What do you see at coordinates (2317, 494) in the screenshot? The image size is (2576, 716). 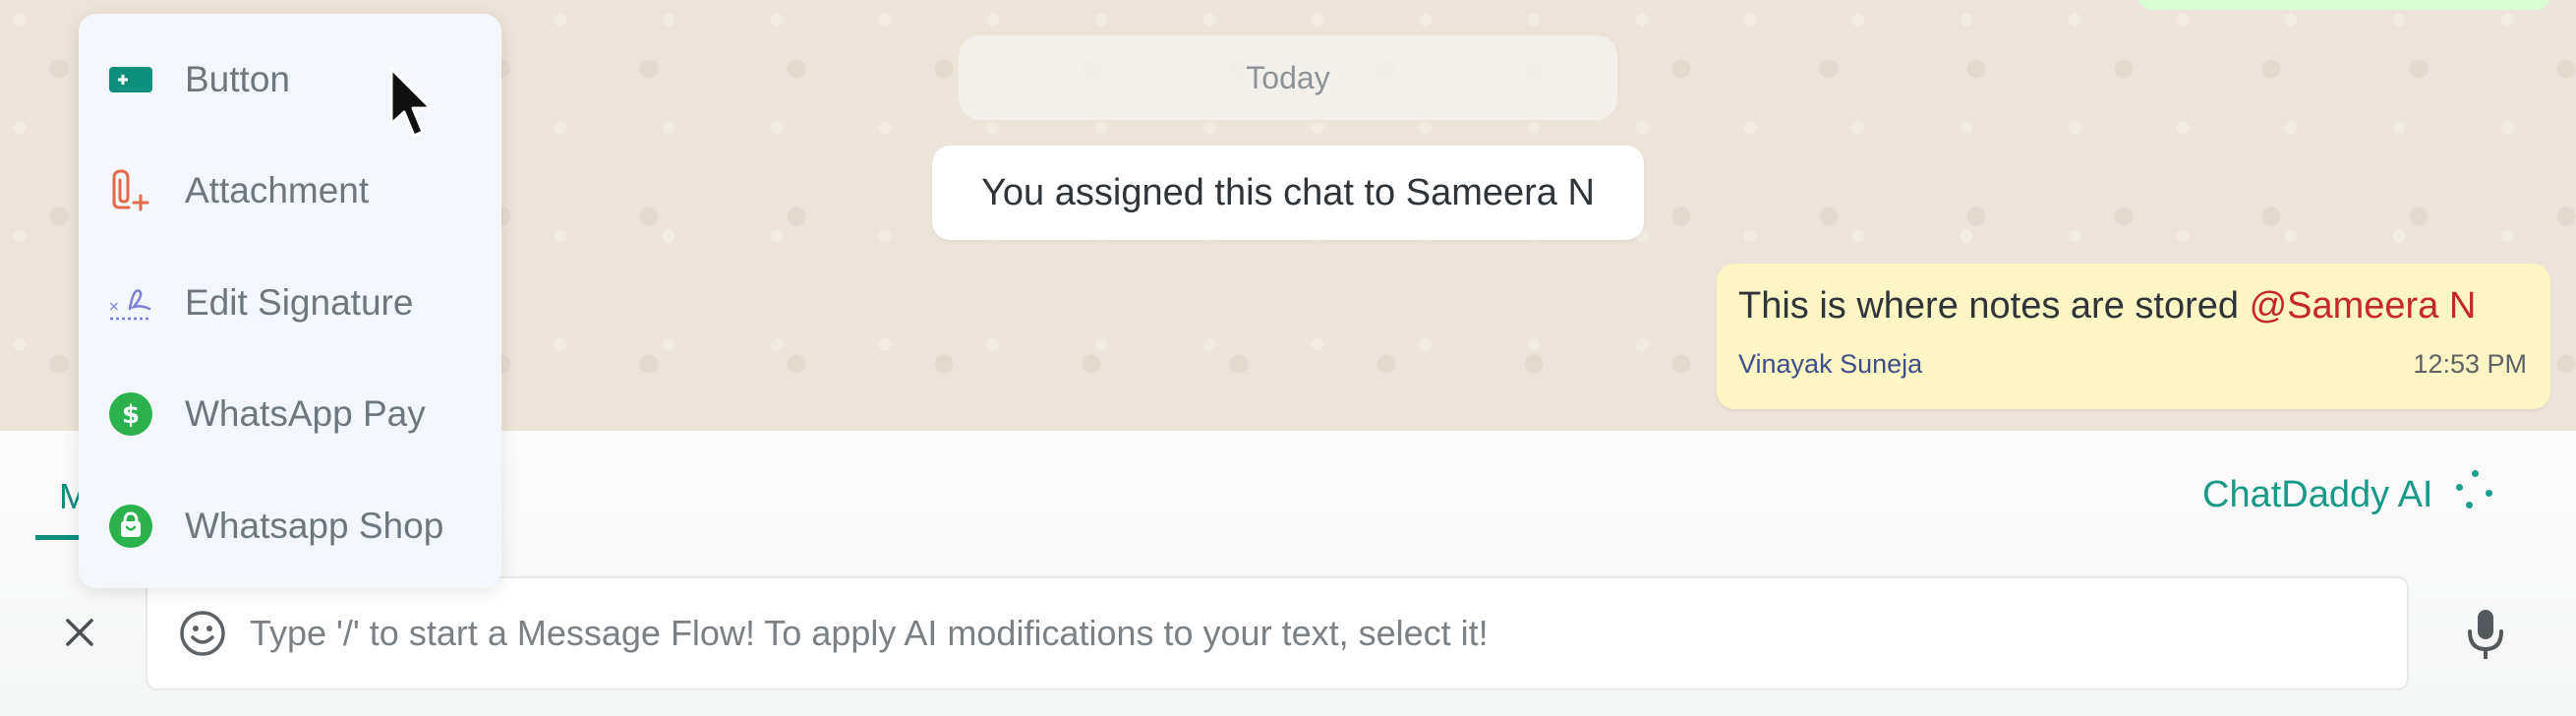 I see `chatdaddy-ai-label: ChatDaddy AI` at bounding box center [2317, 494].